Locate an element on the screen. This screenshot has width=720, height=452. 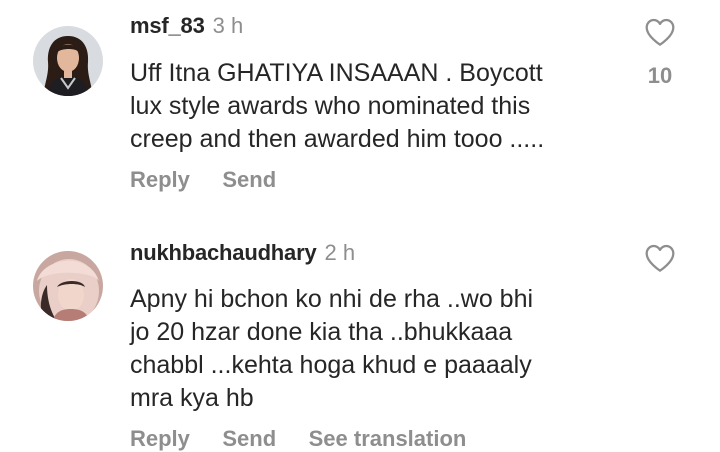
comment-actions: Reply Send See translation is located at coordinates (312, 439).